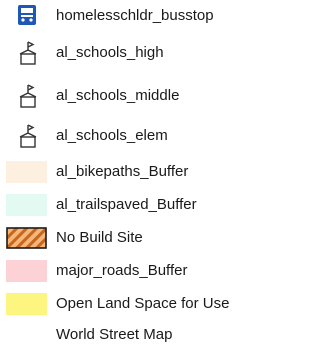 Image resolution: width=320 pixels, height=349 pixels. I want to click on legend-label: major_roads_Buffer, so click(122, 270).